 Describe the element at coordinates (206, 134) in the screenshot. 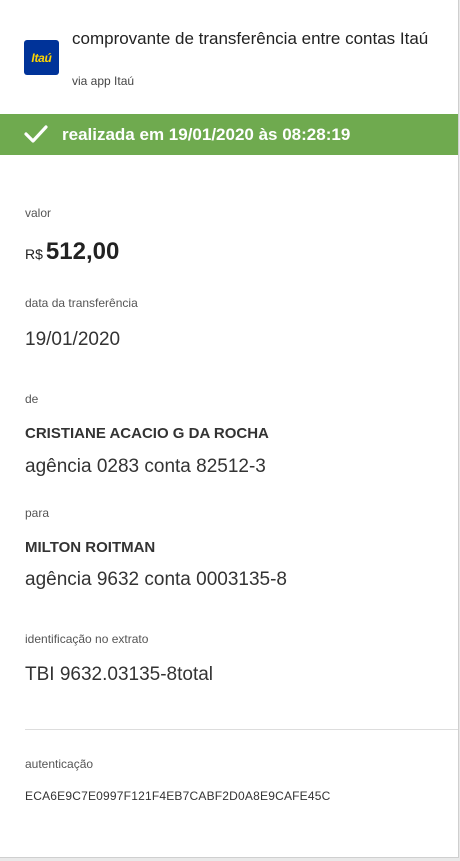

I see `status-text: realizada em 19/01/2020 às 08:28:19` at that location.